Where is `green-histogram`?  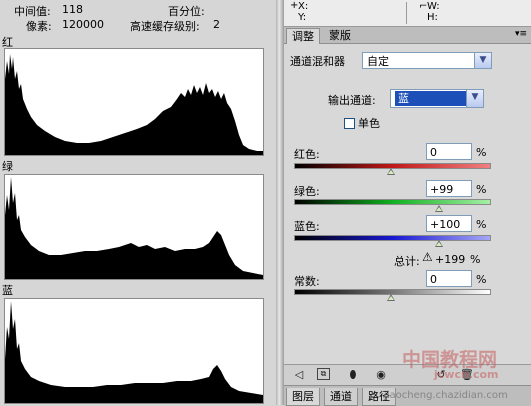 green-histogram is located at coordinates (134, 227).